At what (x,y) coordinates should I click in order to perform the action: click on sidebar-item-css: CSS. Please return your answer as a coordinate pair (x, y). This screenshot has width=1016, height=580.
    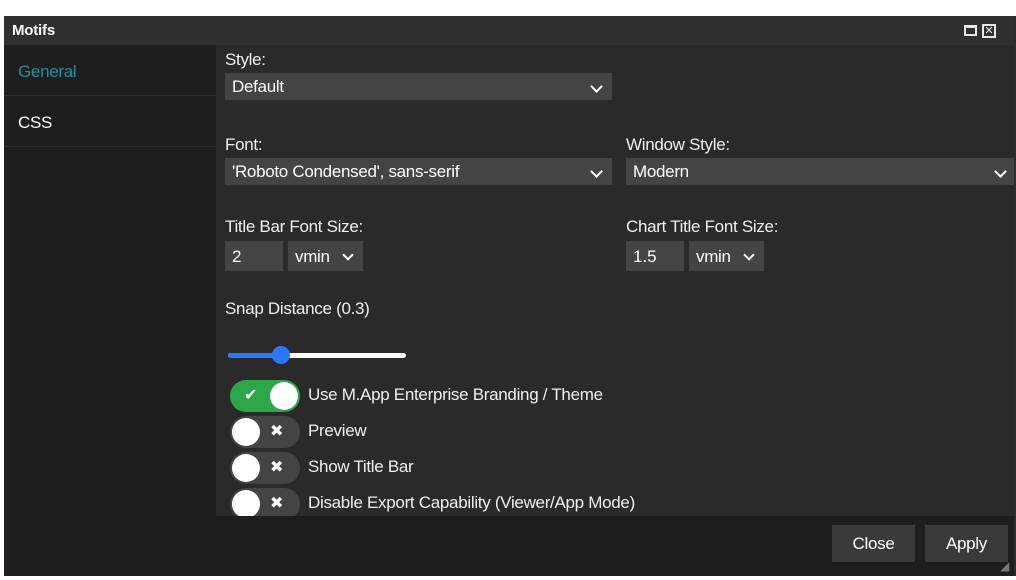
    Looking at the image, I should click on (110, 121).